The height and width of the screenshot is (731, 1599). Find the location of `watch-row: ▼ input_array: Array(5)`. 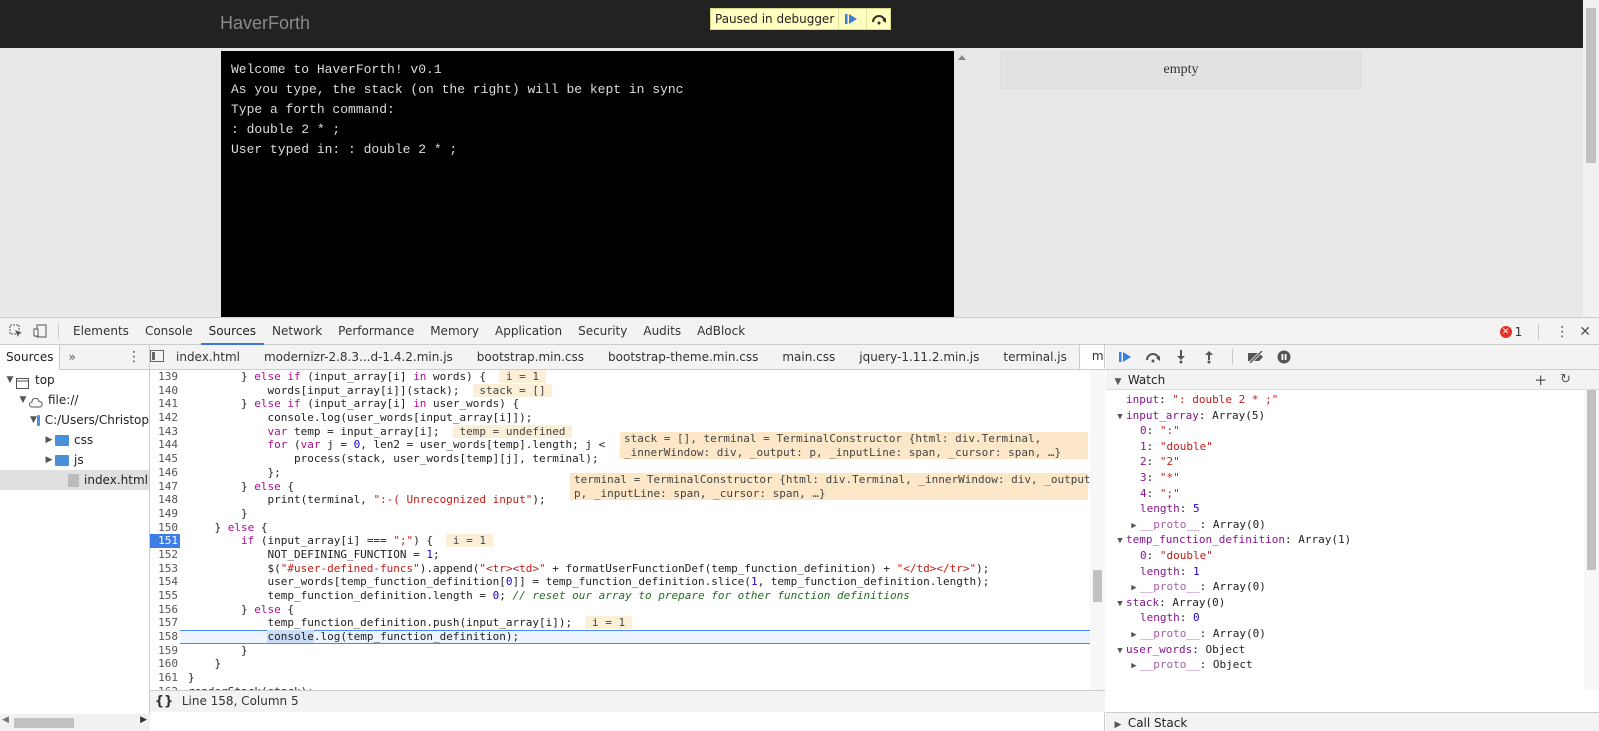

watch-row: ▼ input_array: Array(5) is located at coordinates (1352, 416).